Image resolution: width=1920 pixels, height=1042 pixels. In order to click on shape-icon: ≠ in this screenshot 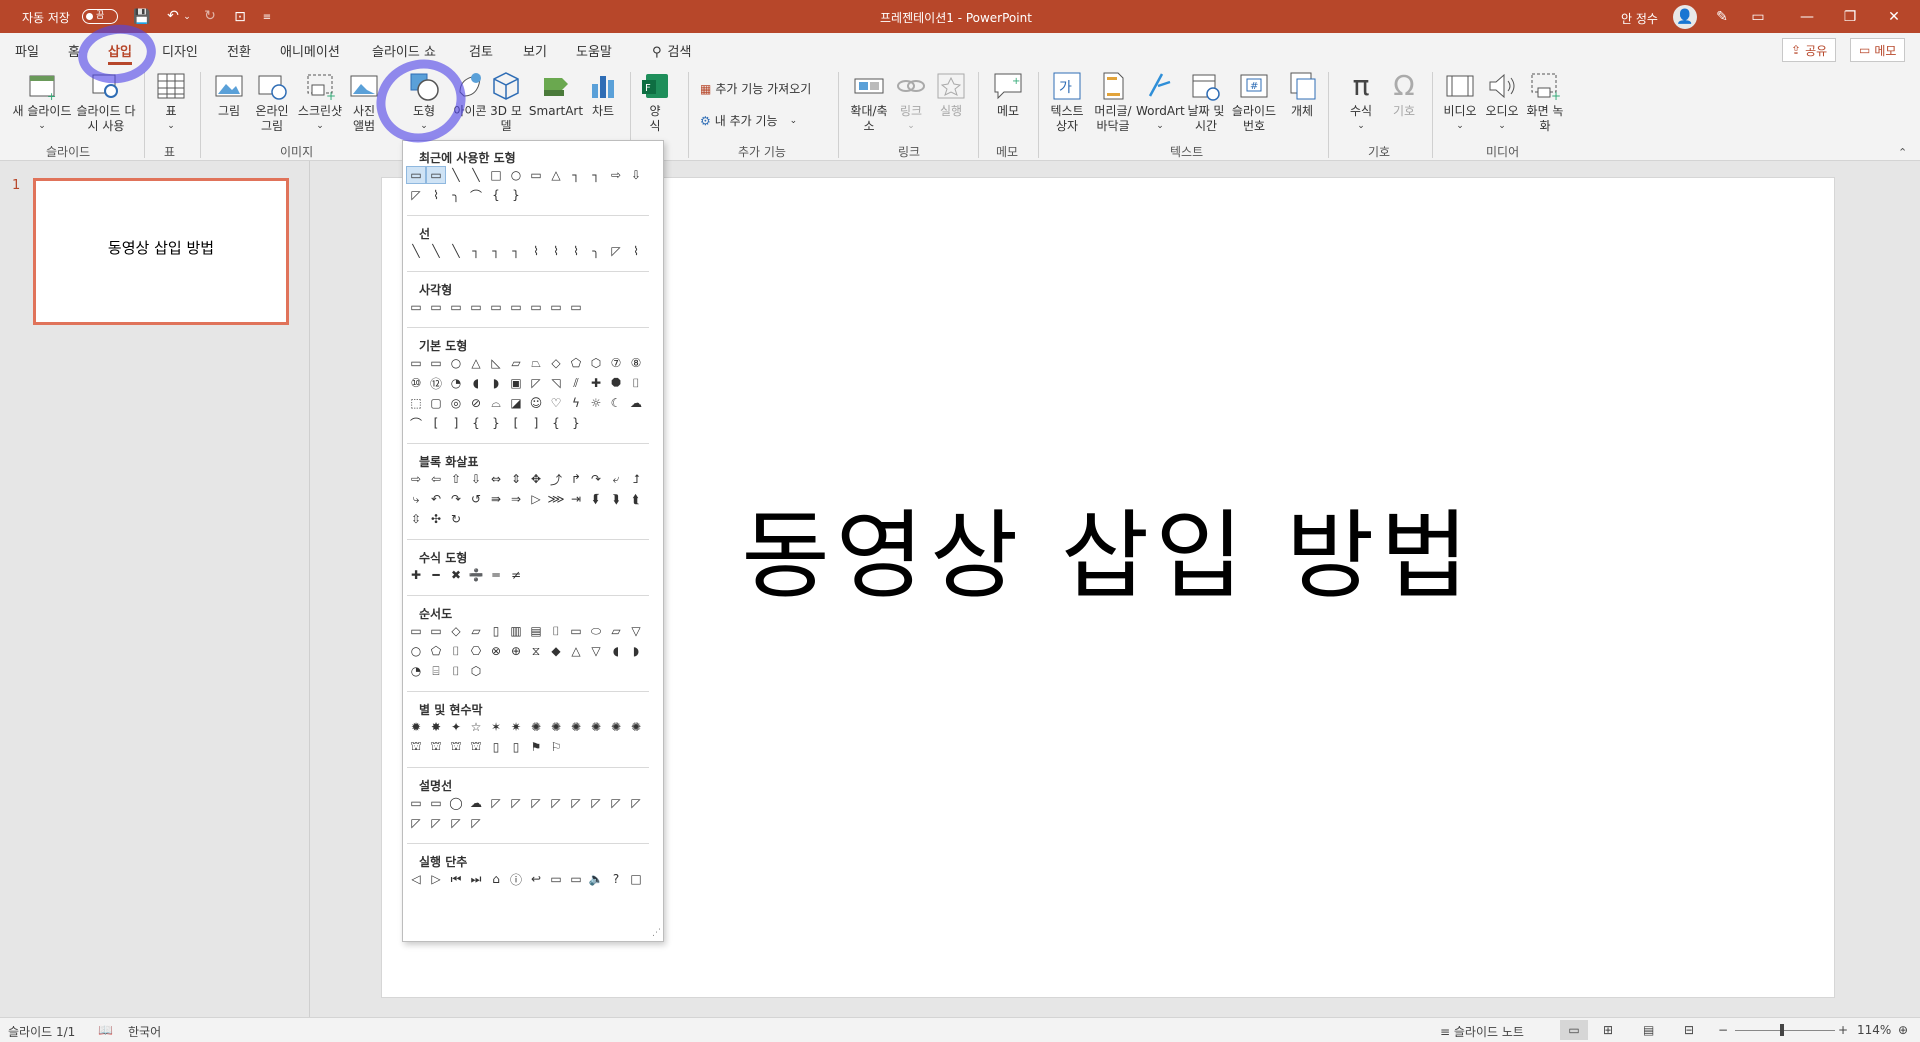, I will do `click(516, 575)`.